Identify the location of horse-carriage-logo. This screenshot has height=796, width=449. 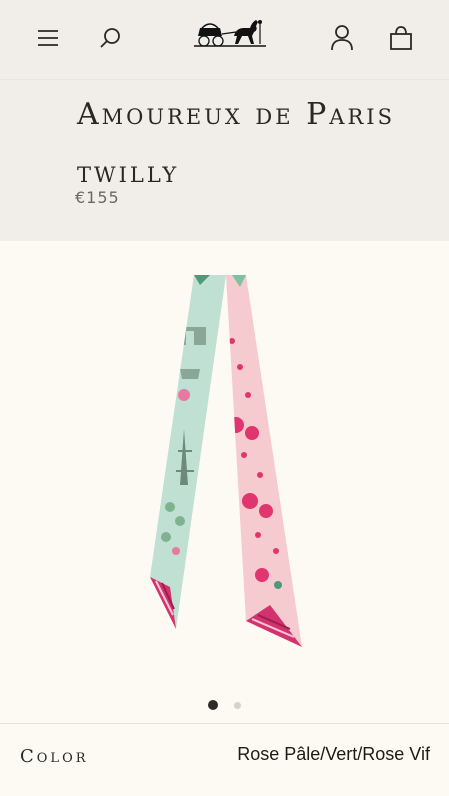
(230, 34).